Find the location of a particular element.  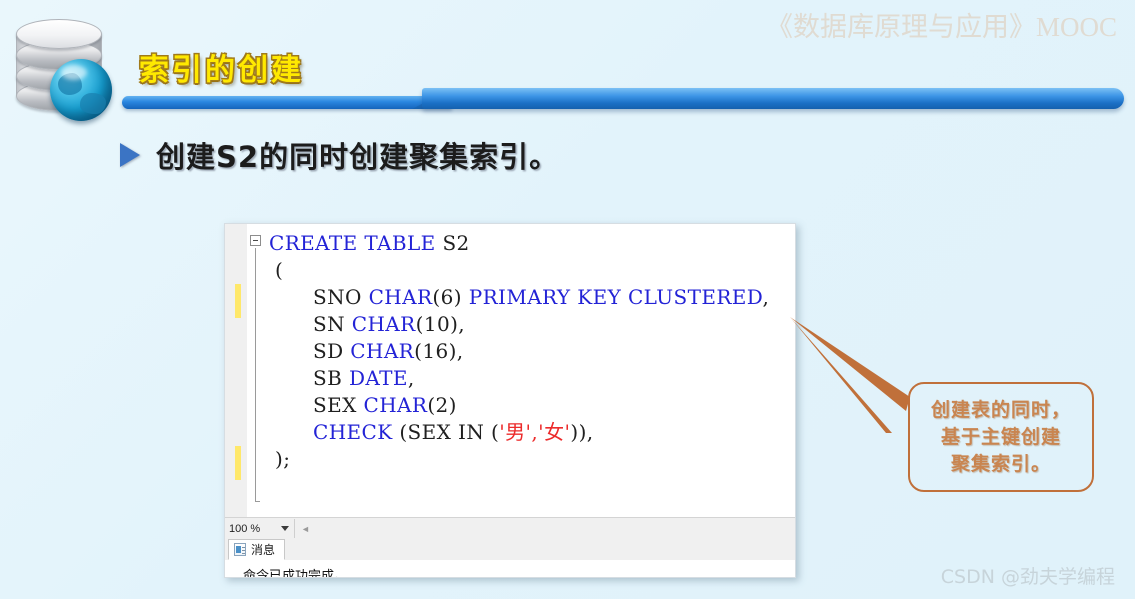

code-token: SEX is located at coordinates (338, 405).